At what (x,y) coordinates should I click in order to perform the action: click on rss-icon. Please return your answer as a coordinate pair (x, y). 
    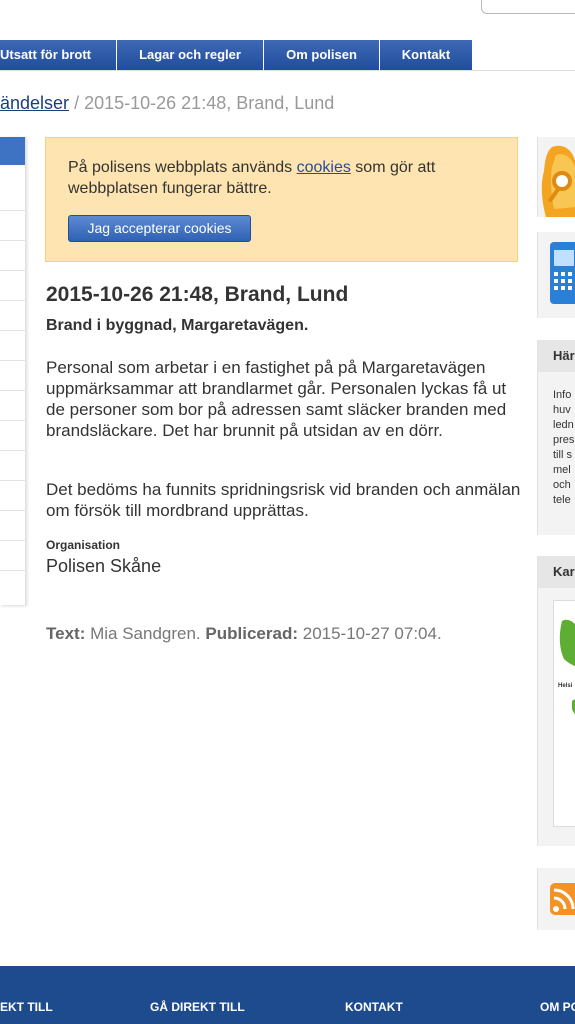
    Looking at the image, I should click on (562, 899).